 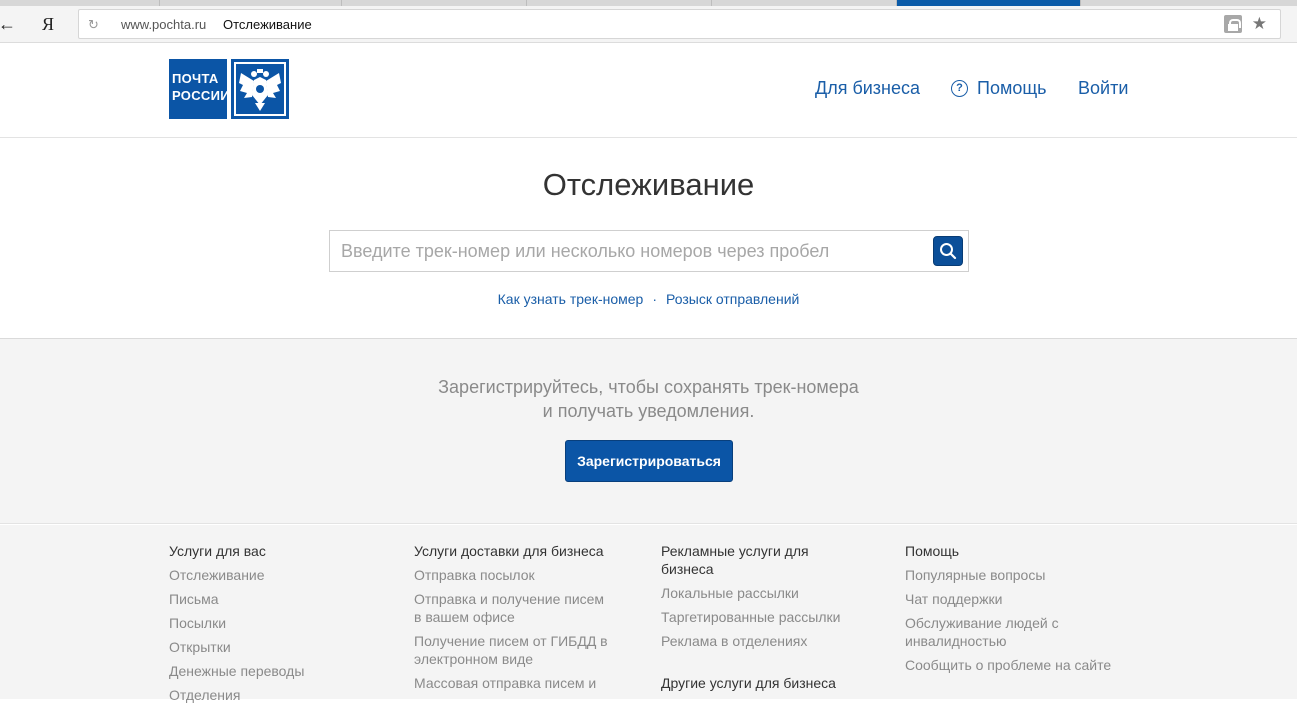 I want to click on footer-link: Отправка и получение писем в вашем офисе, so click(x=514, y=608).